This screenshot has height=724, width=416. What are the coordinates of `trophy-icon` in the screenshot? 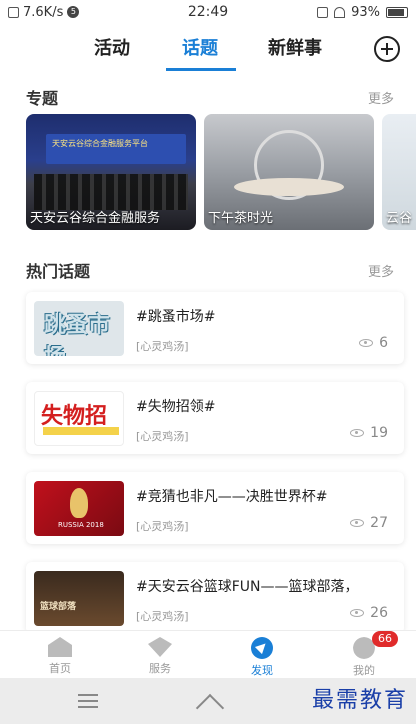 It's located at (79, 503).